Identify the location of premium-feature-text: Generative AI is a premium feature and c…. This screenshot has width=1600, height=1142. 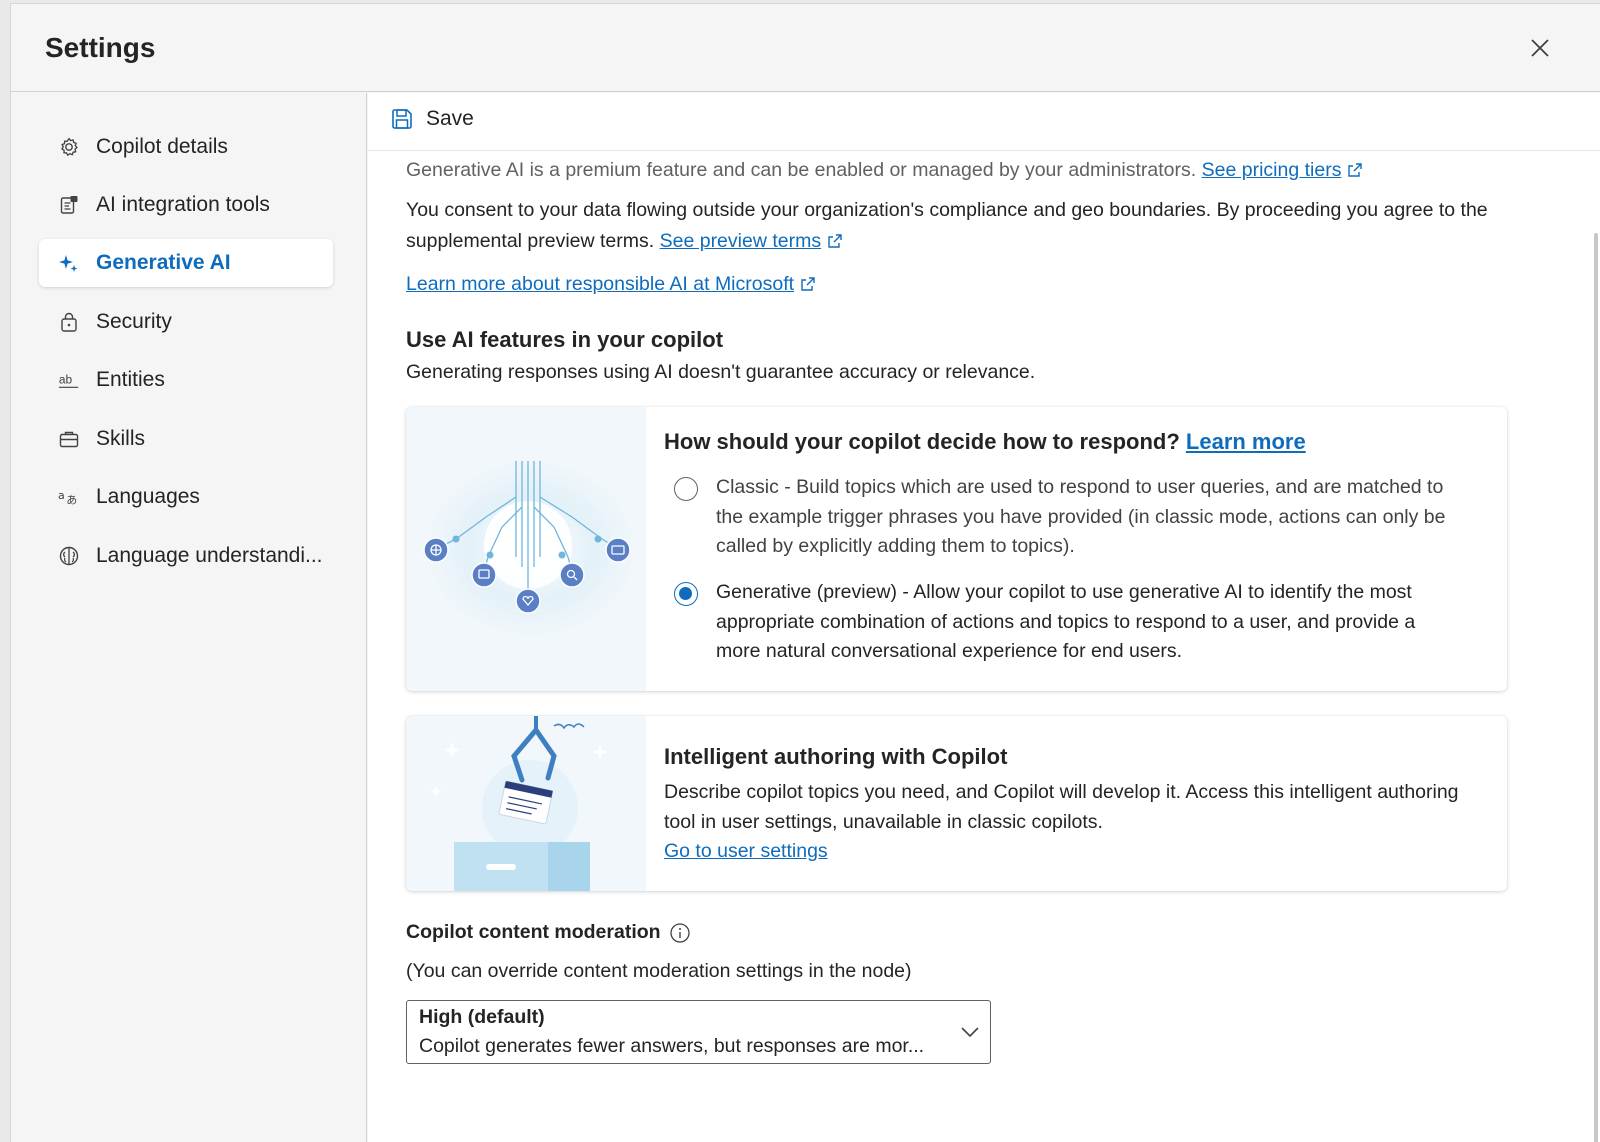
(981, 170).